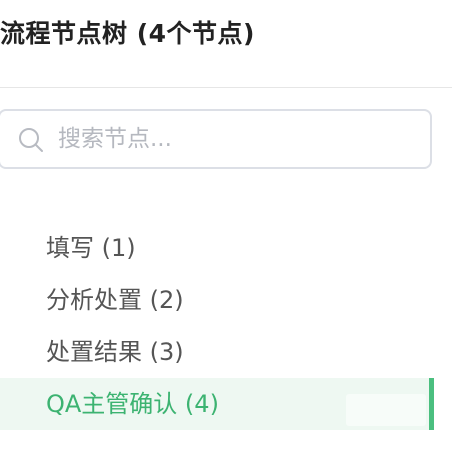 The width and height of the screenshot is (452, 474). I want to click on panel-title: 流程节点树 (4个节点), so click(127, 33).